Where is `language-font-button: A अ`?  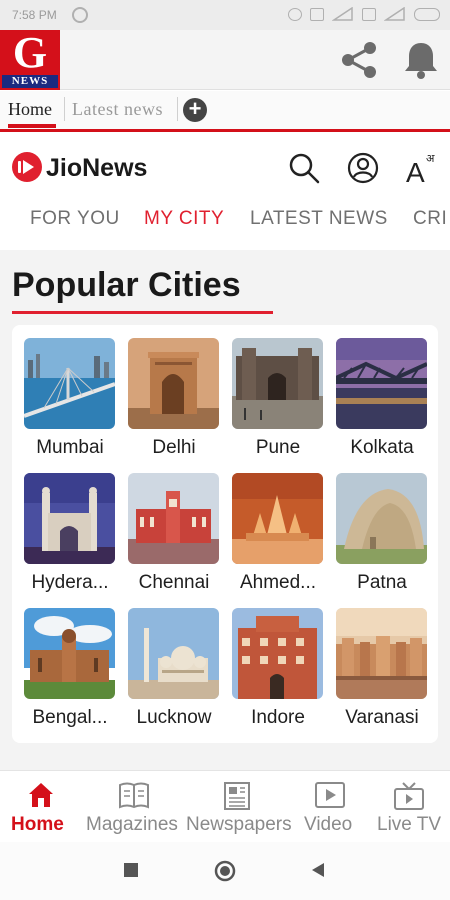
language-font-button: A अ is located at coordinates (424, 169).